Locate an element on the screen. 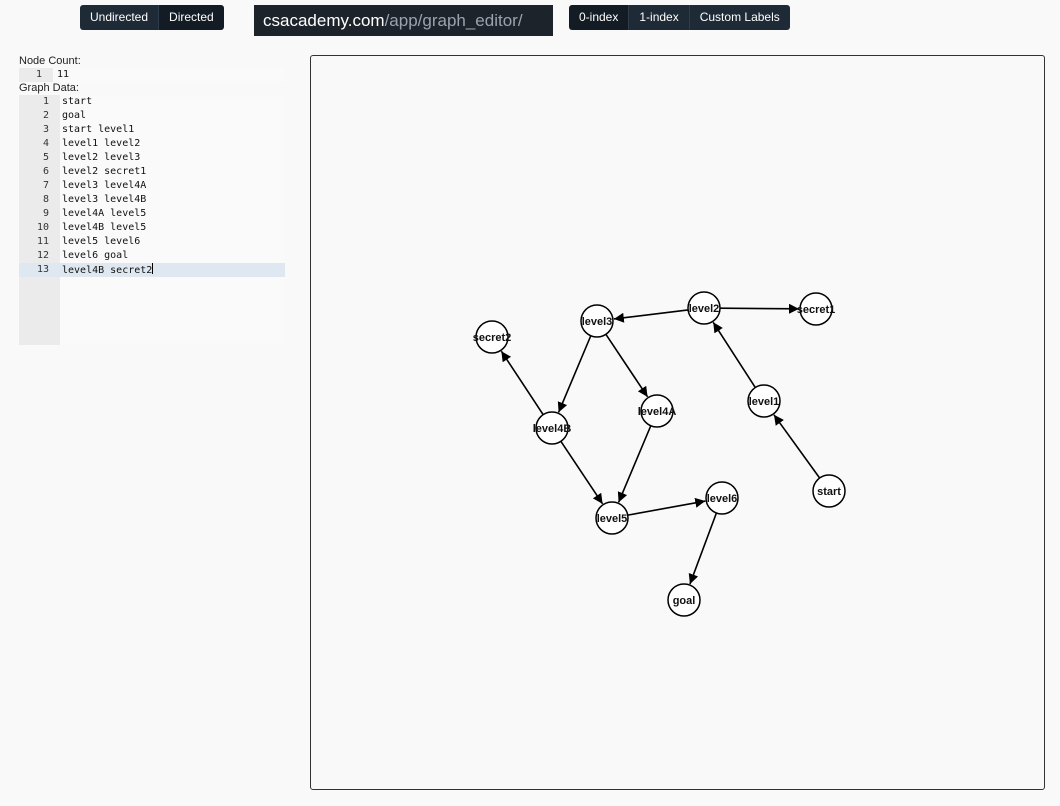 This screenshot has height=806, width=1060. edge-level2-level3 is located at coordinates (651, 316).